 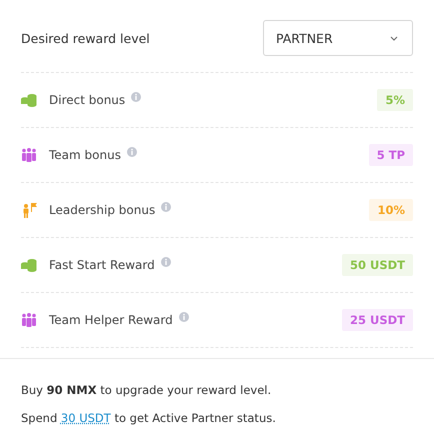 What do you see at coordinates (394, 38) in the screenshot?
I see `chevron-down-icon` at bounding box center [394, 38].